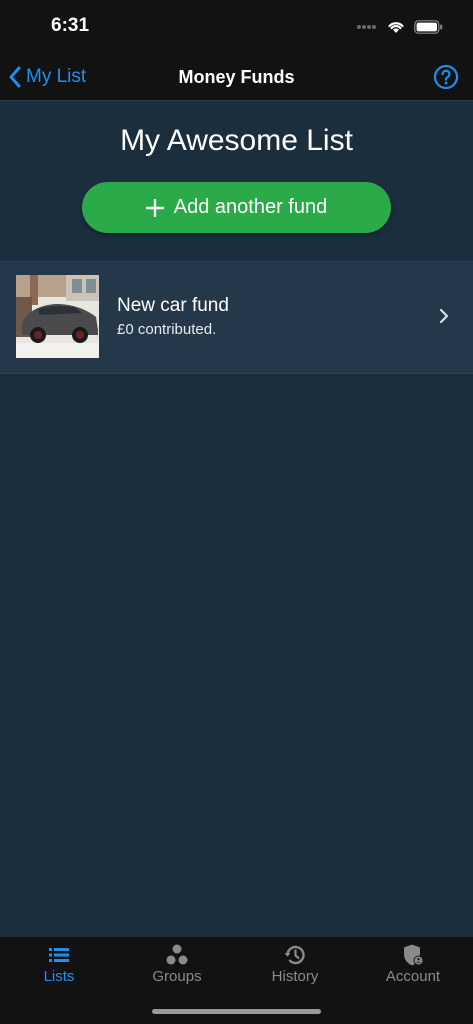 Image resolution: width=473 pixels, height=1024 pixels. Describe the element at coordinates (236, 1011) in the screenshot. I see `home-indicator` at that location.